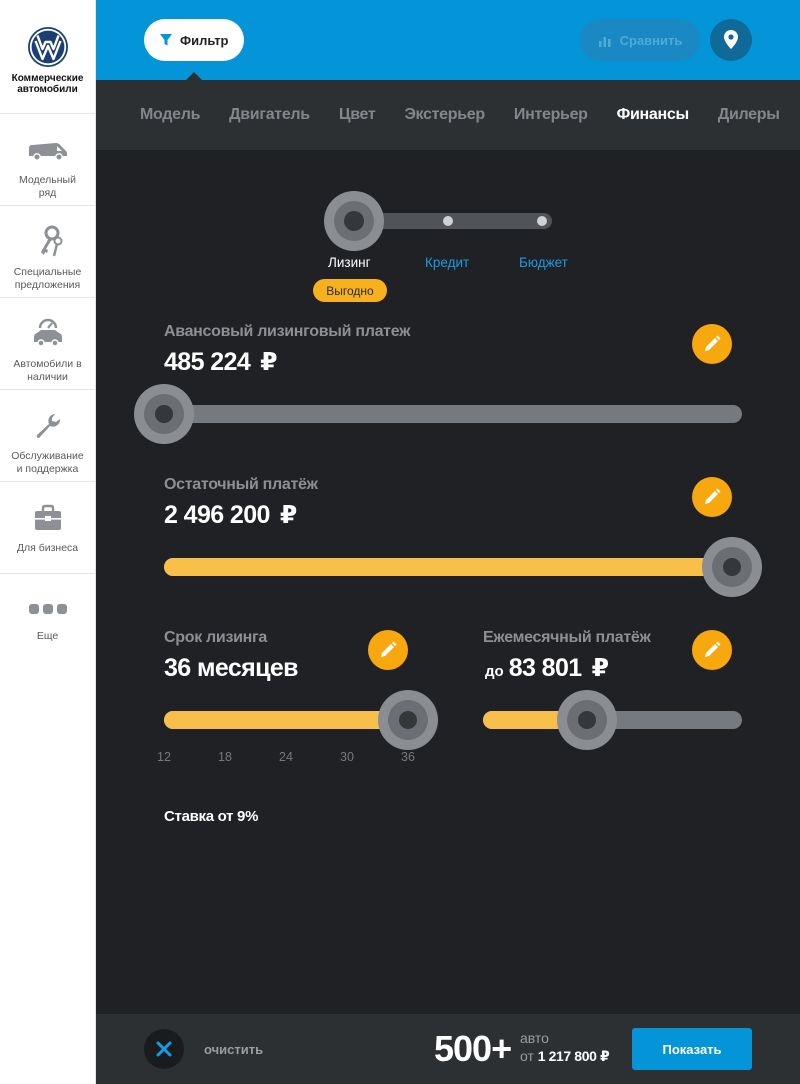 Image resolution: width=800 pixels, height=1084 pixels. Describe the element at coordinates (448, 221) in the screenshot. I see `mode-dot-credit` at that location.